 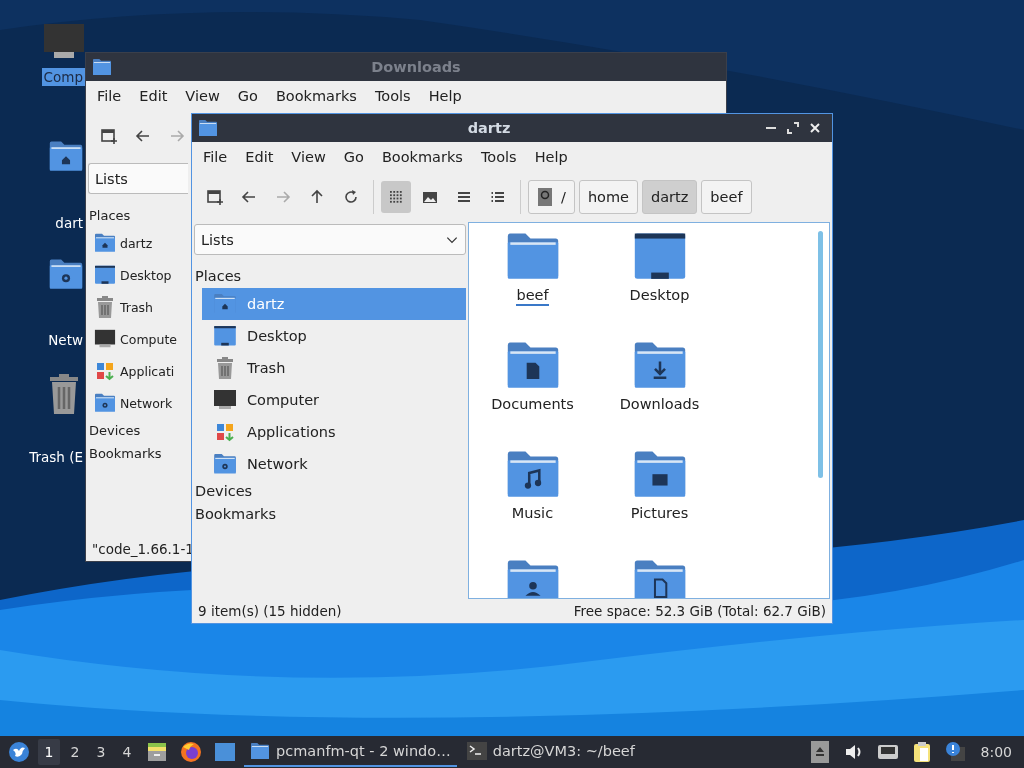 What do you see at coordinates (550, 752) in the screenshot?
I see `task-button: dartz@VM3: ~/beef` at bounding box center [550, 752].